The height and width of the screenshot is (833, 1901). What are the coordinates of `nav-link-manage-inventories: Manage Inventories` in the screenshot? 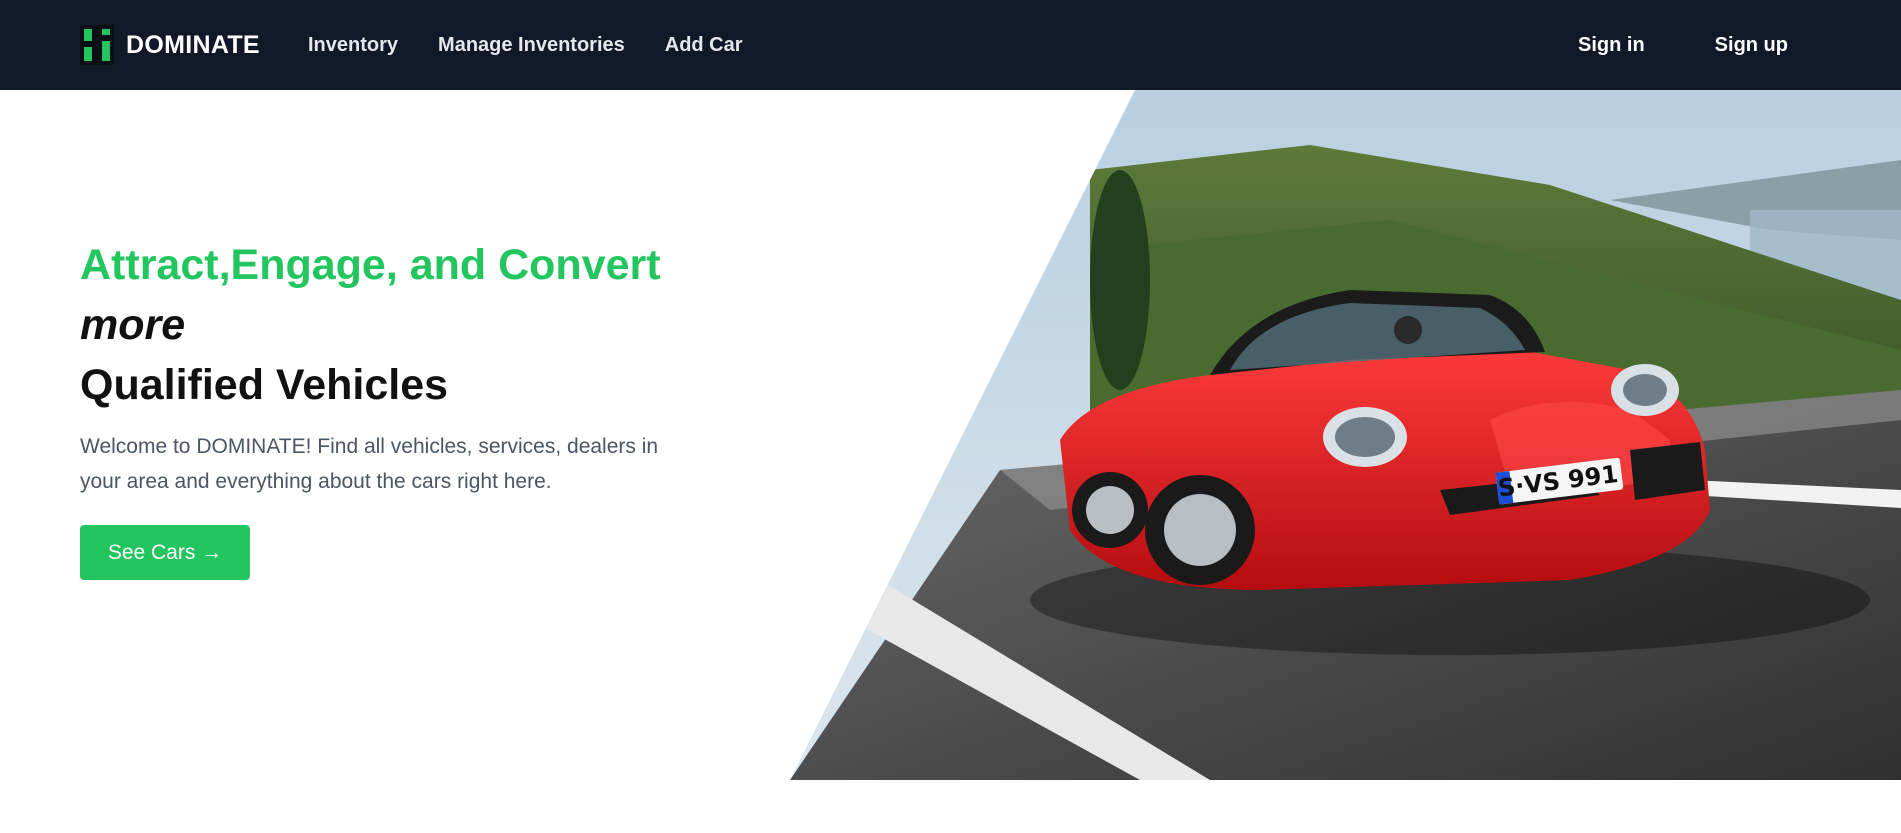 It's located at (531, 45).